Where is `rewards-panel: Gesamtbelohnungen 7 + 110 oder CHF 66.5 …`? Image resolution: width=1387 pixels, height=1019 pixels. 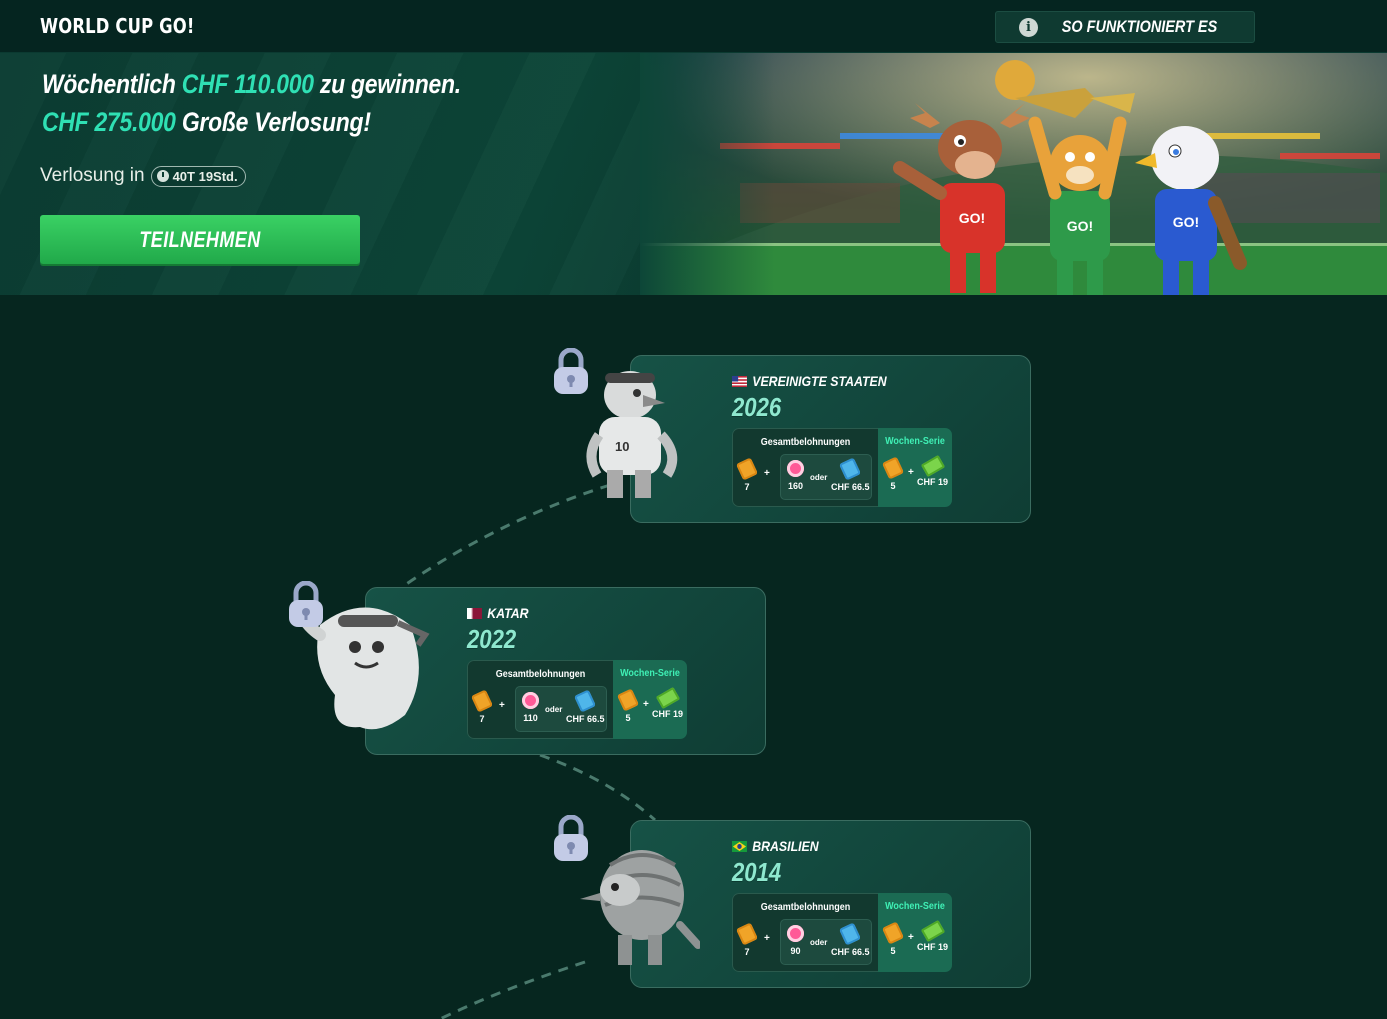
rewards-panel: Gesamtbelohnungen 7 + 110 oder CHF 66.5 … is located at coordinates (577, 699).